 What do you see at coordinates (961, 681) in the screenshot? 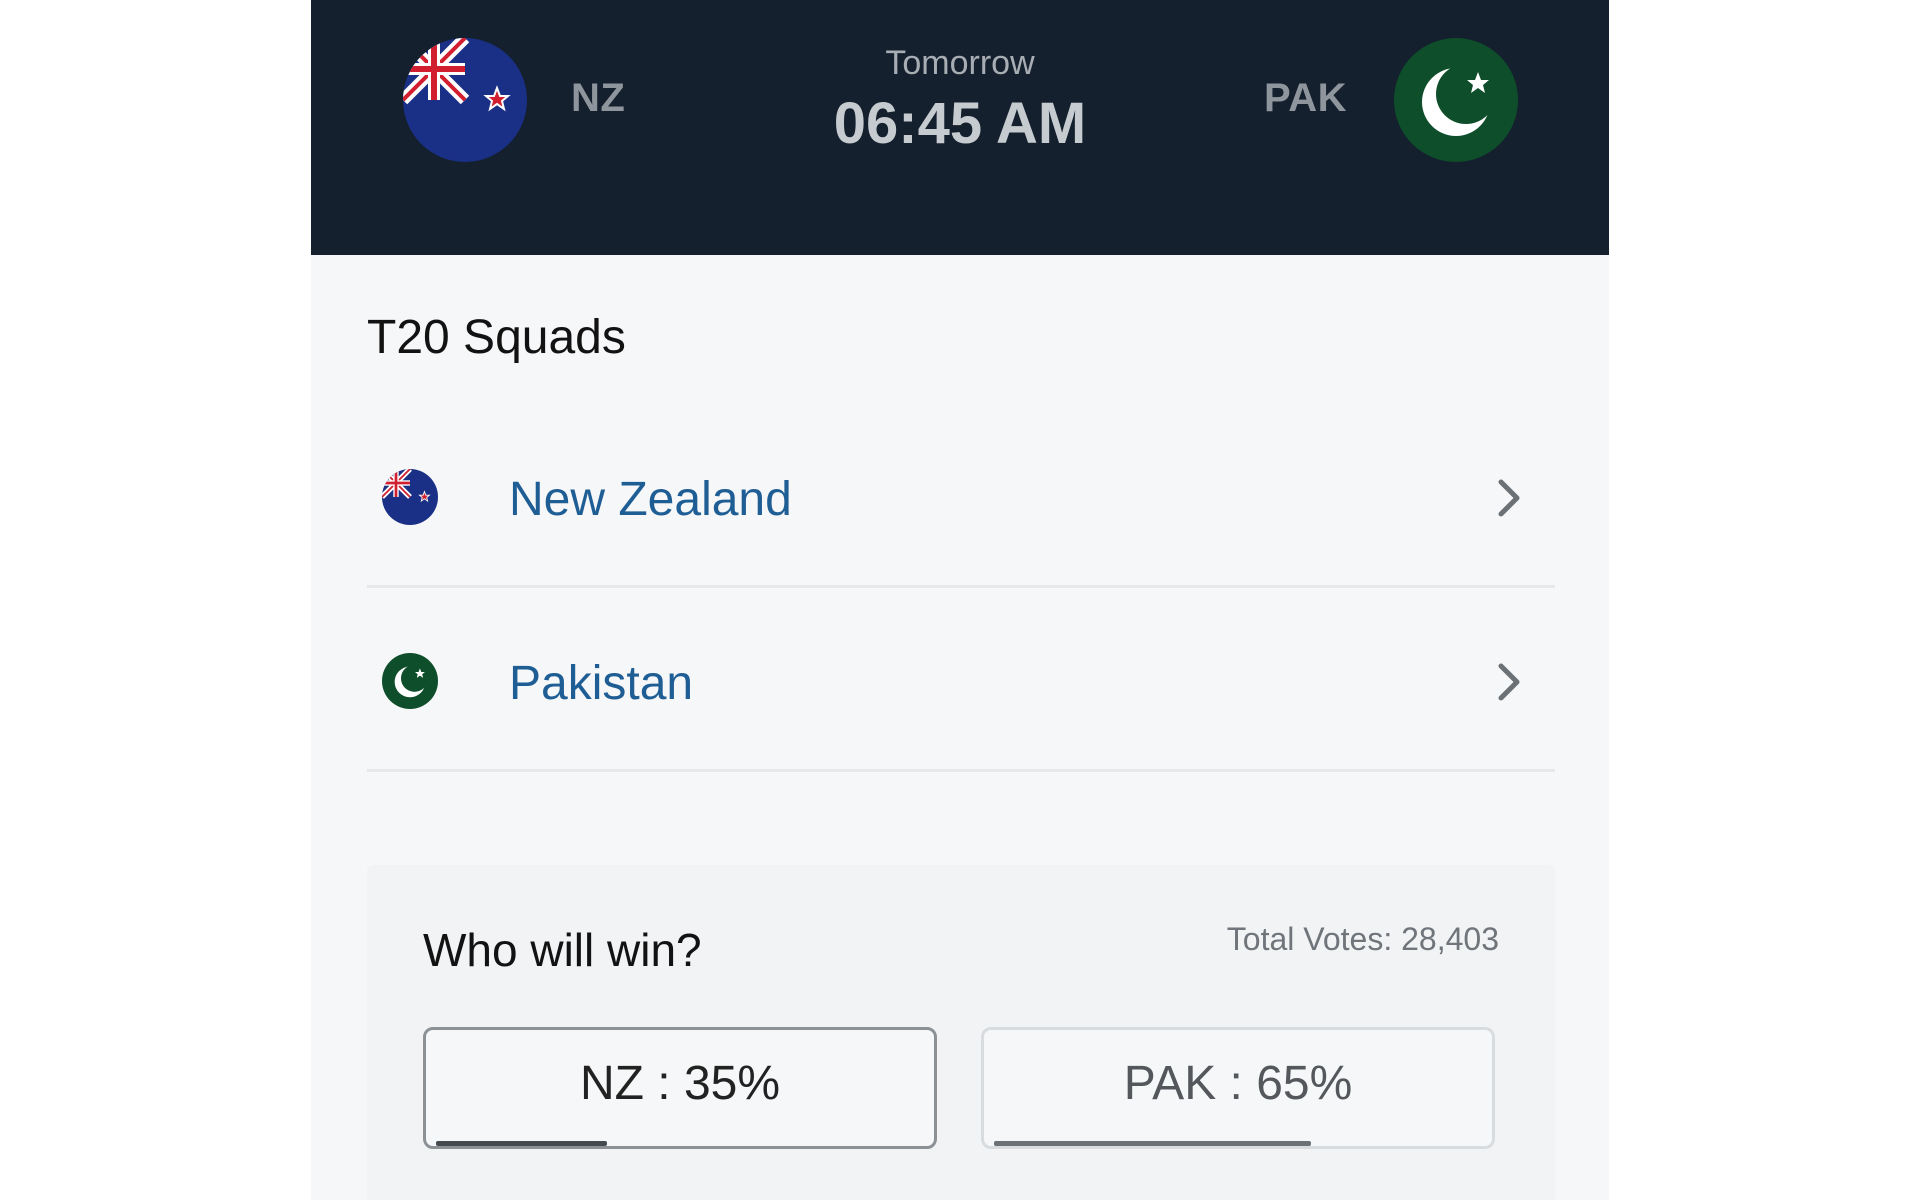
I see `squad-row-pakistan: Pakistan` at bounding box center [961, 681].